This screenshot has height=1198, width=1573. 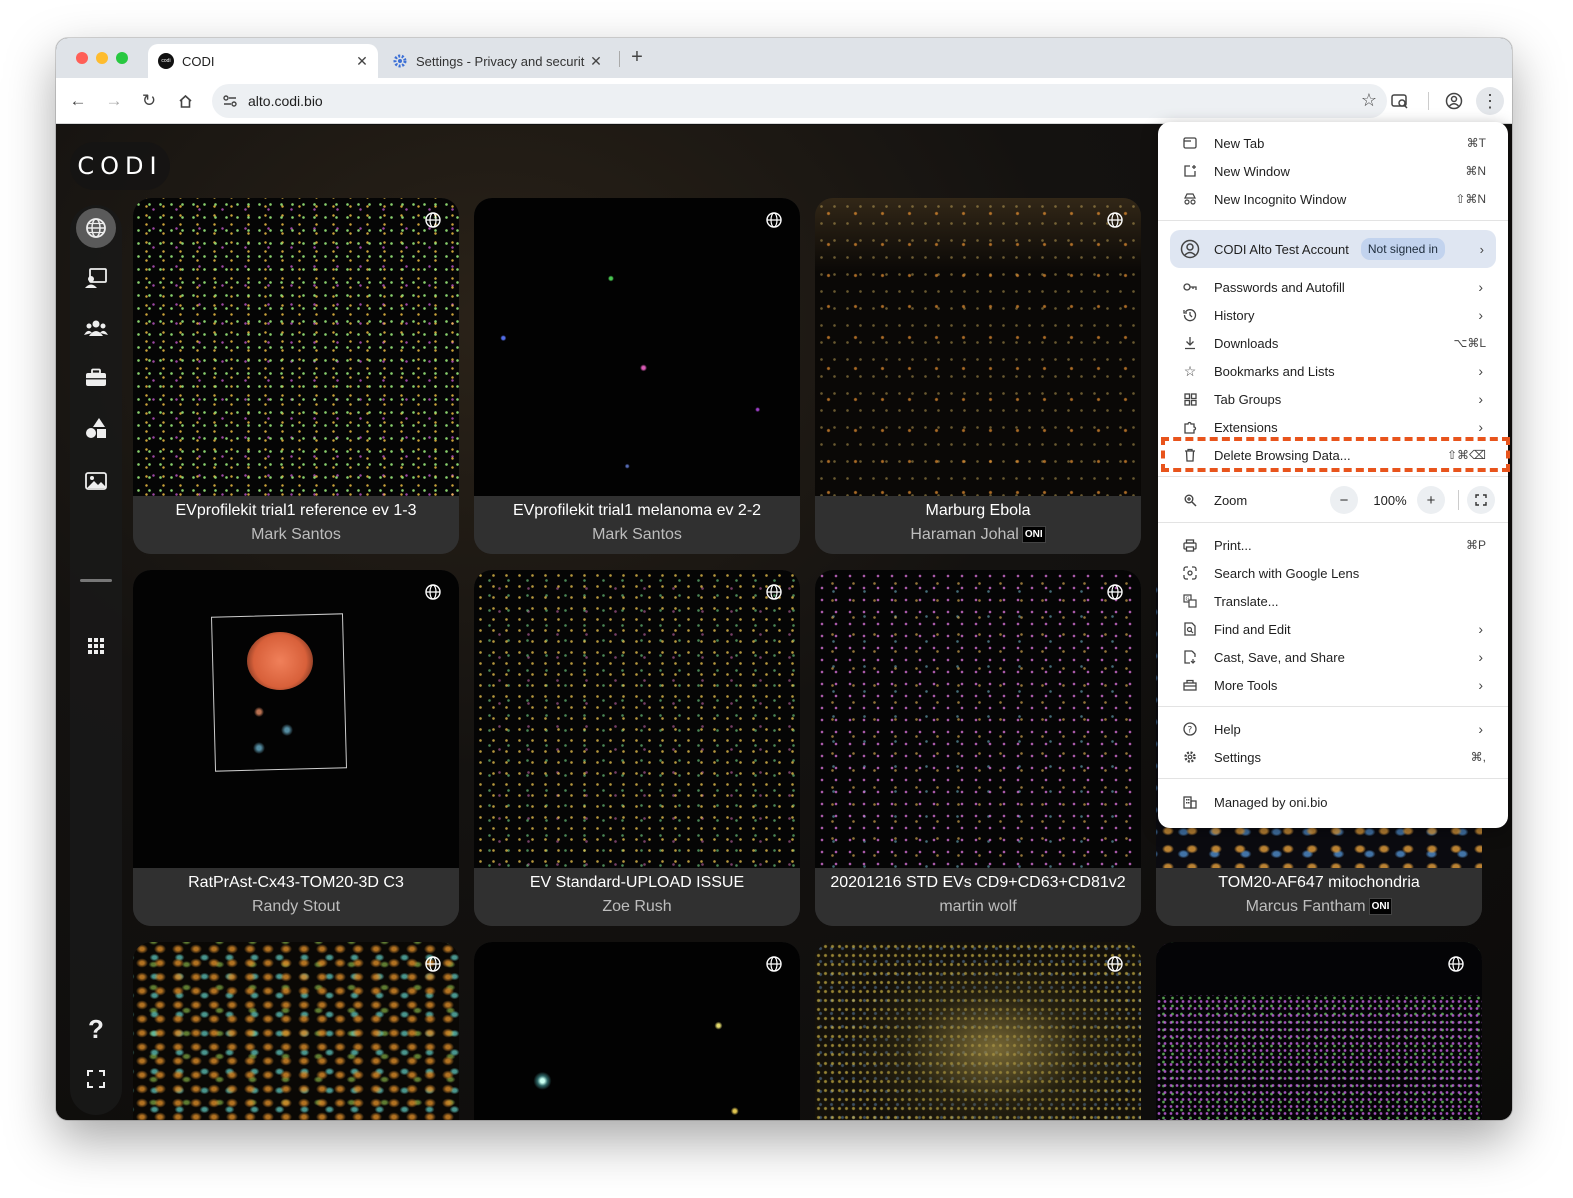 What do you see at coordinates (1431, 500) in the screenshot?
I see `zoom-in-button: +` at bounding box center [1431, 500].